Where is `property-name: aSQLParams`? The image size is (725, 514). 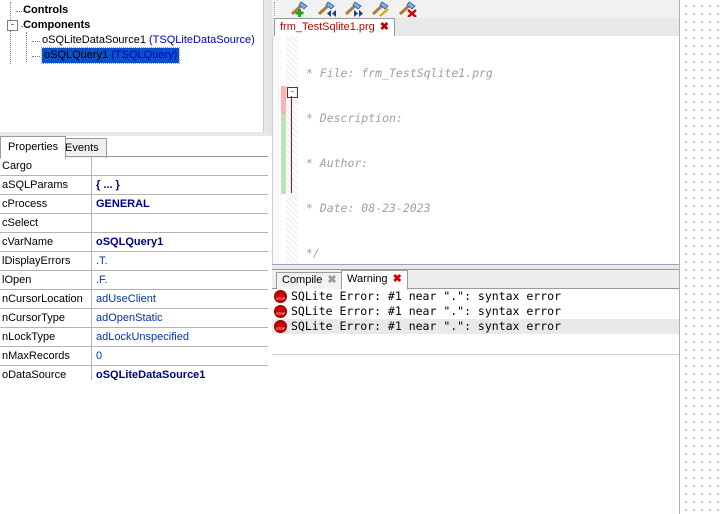
property-name: aSQLParams is located at coordinates (46, 185).